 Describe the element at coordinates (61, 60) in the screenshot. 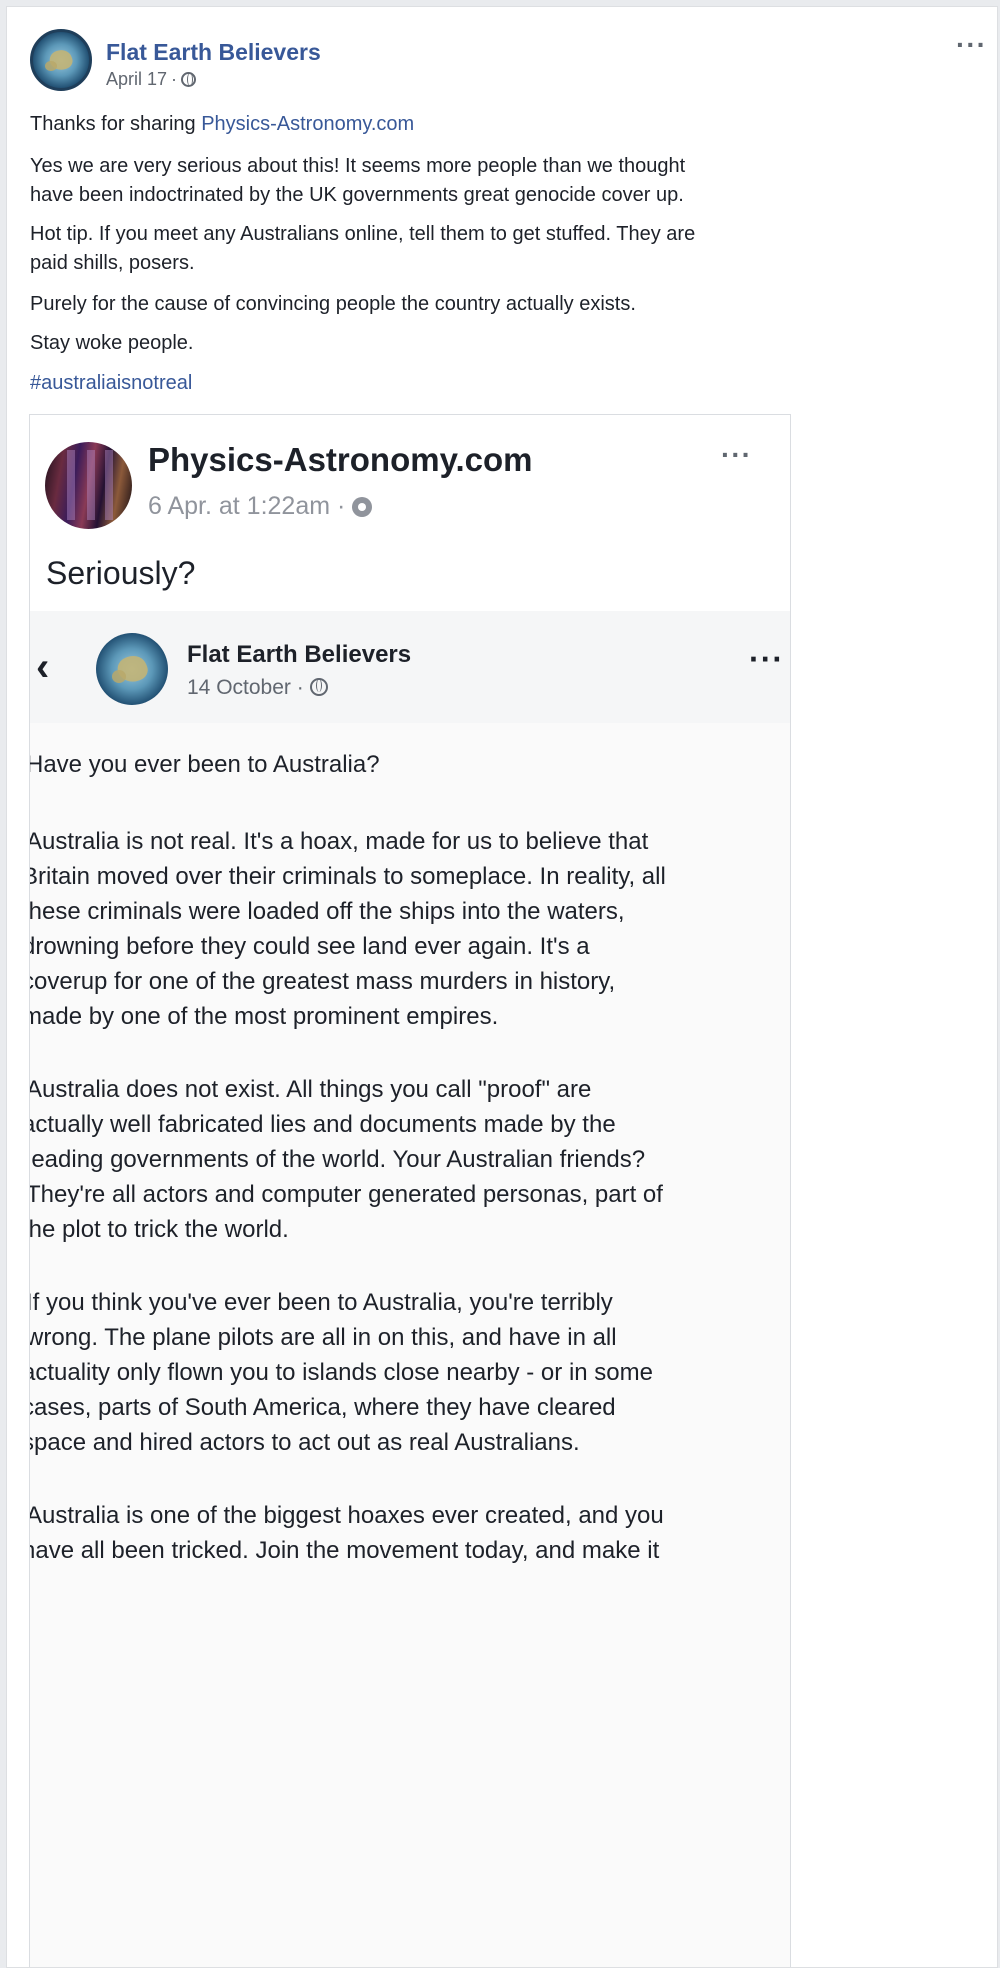

I see `page-avatar` at that location.